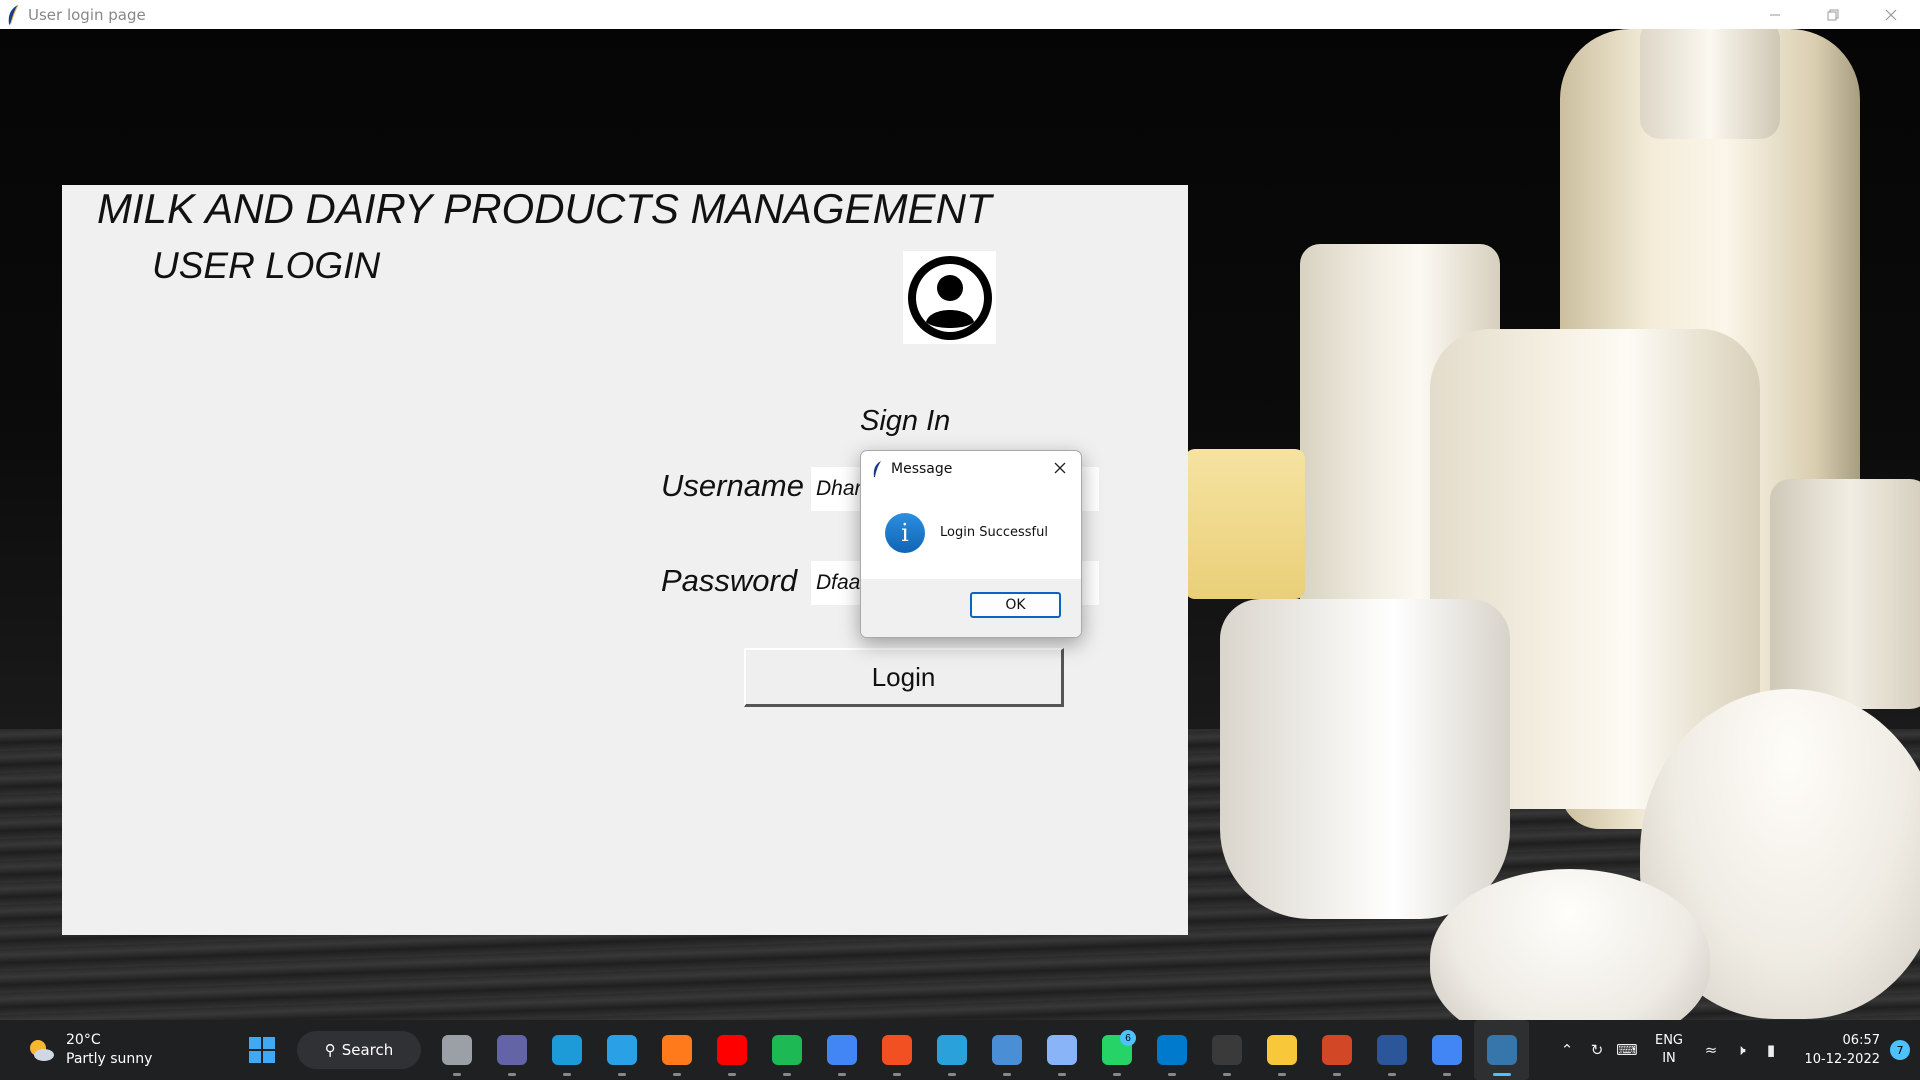  Describe the element at coordinates (87, 14) in the screenshot. I see `window-title: User login page` at that location.